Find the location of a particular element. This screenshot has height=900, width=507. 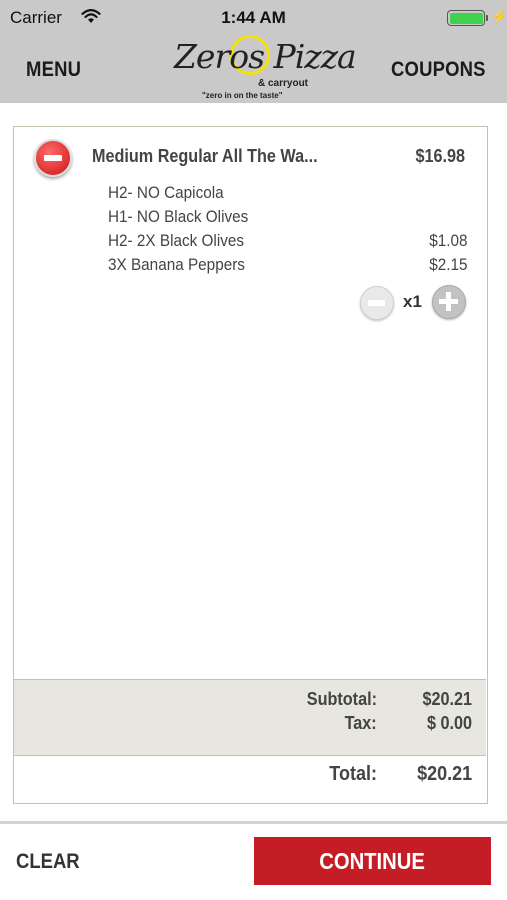

logo-tagline: "zero in on the taste" is located at coordinates (242, 95).